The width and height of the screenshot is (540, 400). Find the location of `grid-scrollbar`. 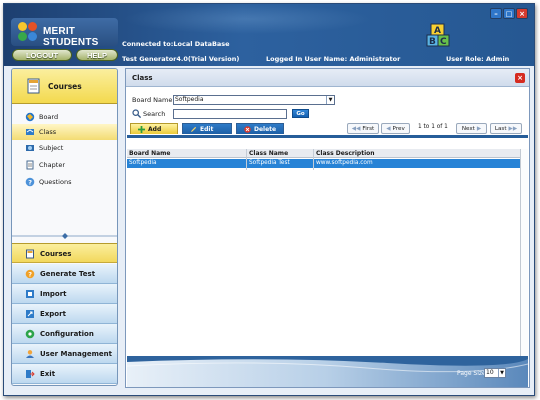

grid-scrollbar is located at coordinates (524, 252).